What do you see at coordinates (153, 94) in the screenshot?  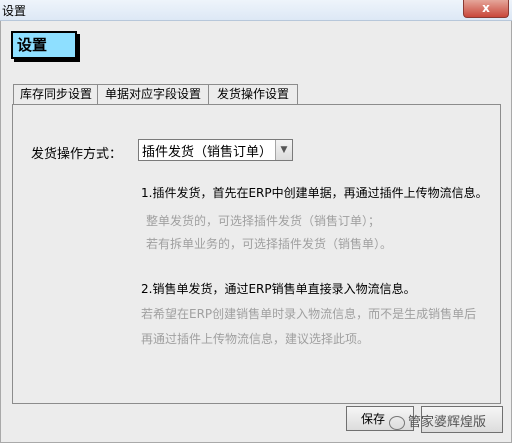 I see `tab-document-fields: 单据对应字段设置` at bounding box center [153, 94].